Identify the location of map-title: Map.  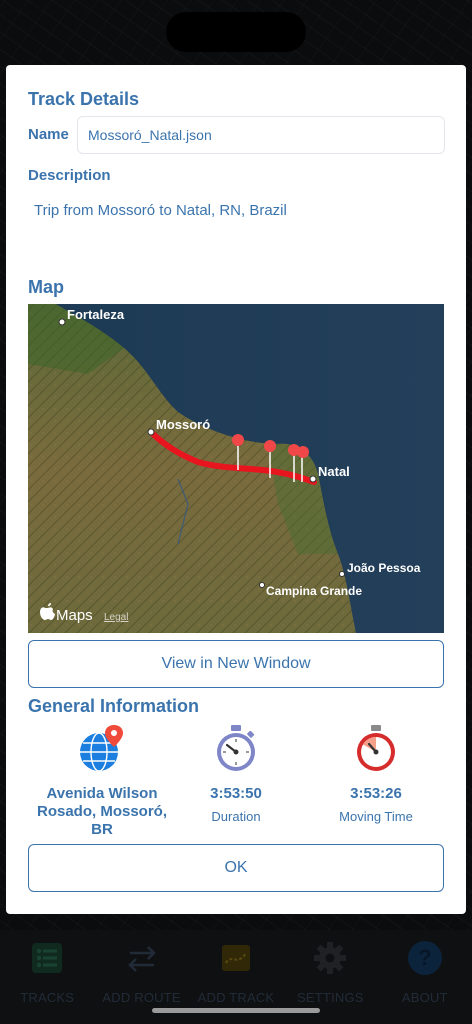
(46, 287).